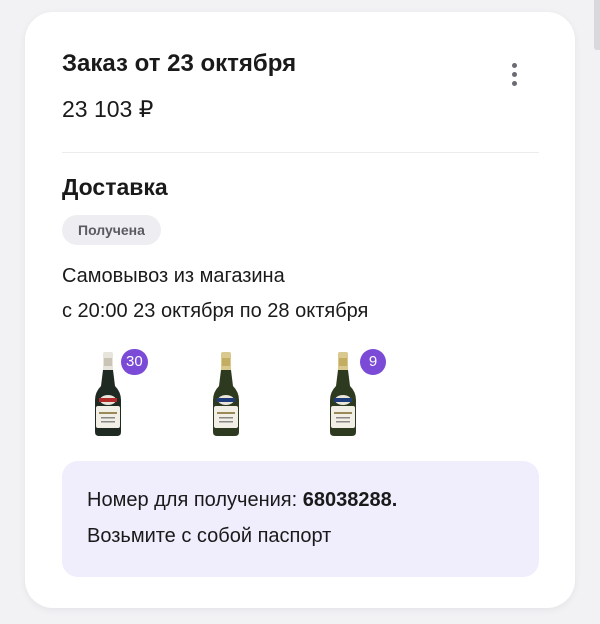 Image resolution: width=600 pixels, height=624 pixels. Describe the element at coordinates (134, 362) in the screenshot. I see `quantity-badge: 30` at that location.